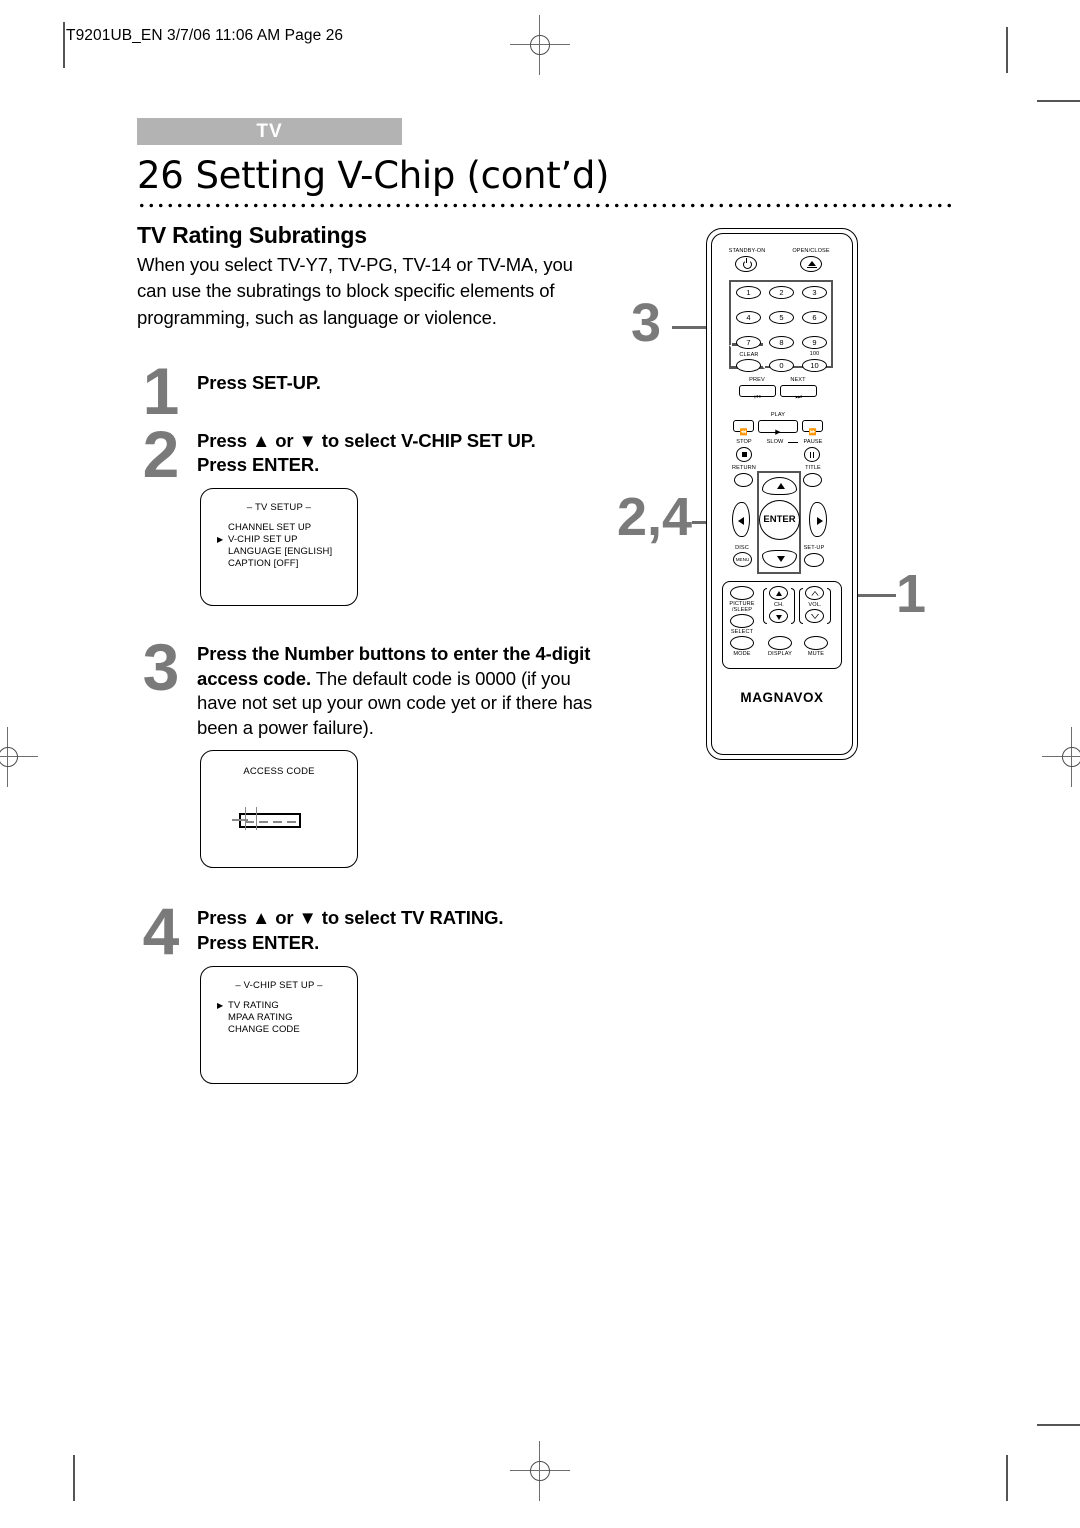  I want to click on osd-item-label: MPAA RATING, so click(260, 1017).